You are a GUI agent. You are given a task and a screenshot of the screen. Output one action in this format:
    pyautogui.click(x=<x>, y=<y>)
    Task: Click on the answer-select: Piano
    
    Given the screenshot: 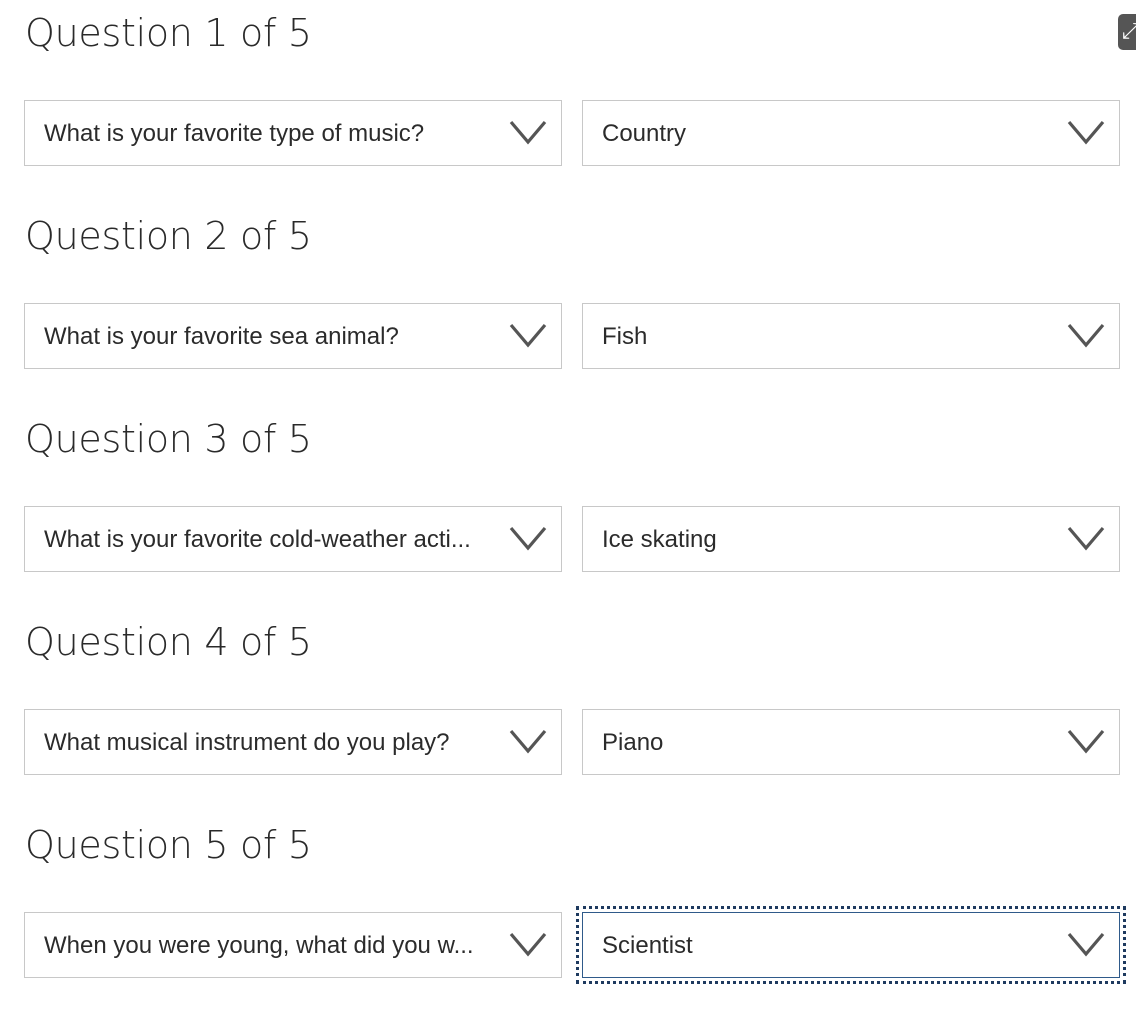 What is the action you would take?
    pyautogui.click(x=851, y=742)
    